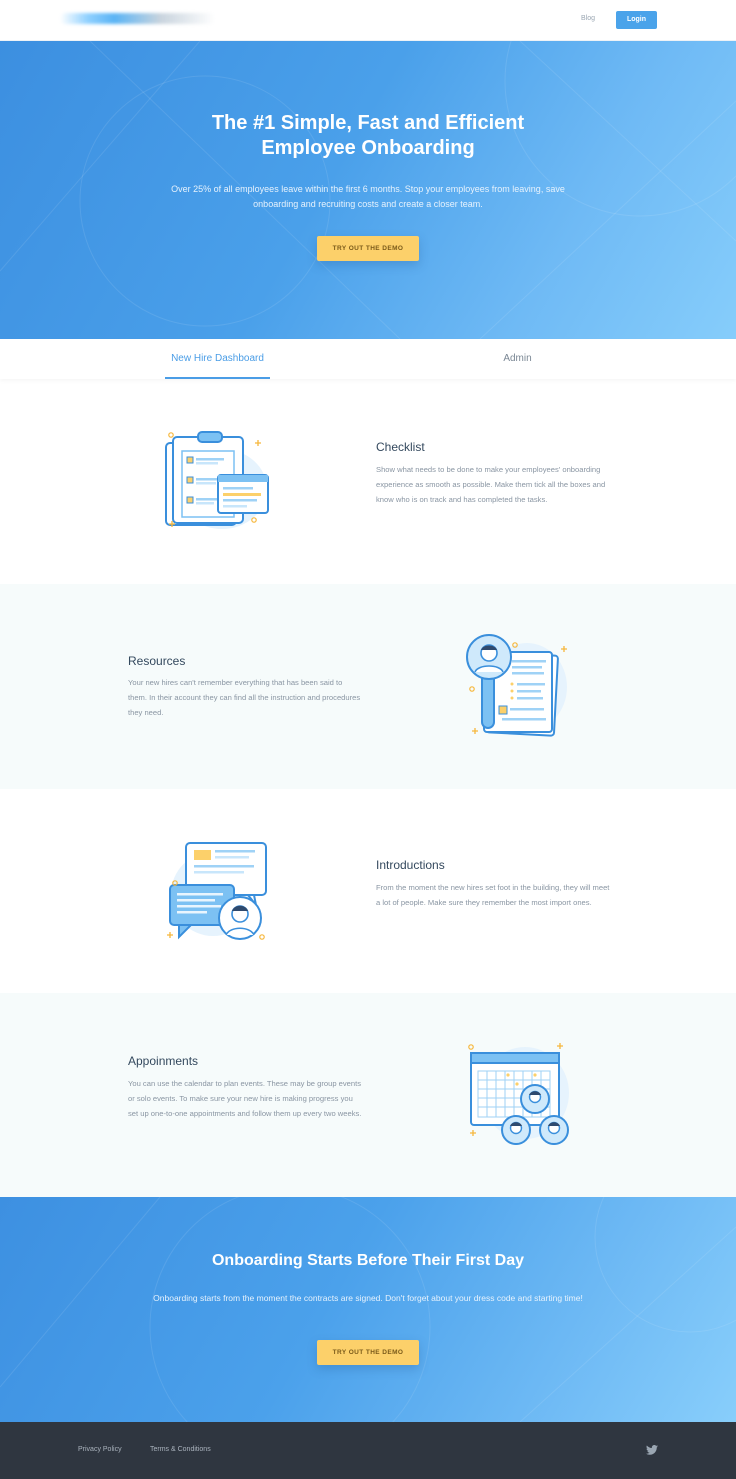 The image size is (736, 1479). I want to click on feature-title: Introductions, so click(410, 865).